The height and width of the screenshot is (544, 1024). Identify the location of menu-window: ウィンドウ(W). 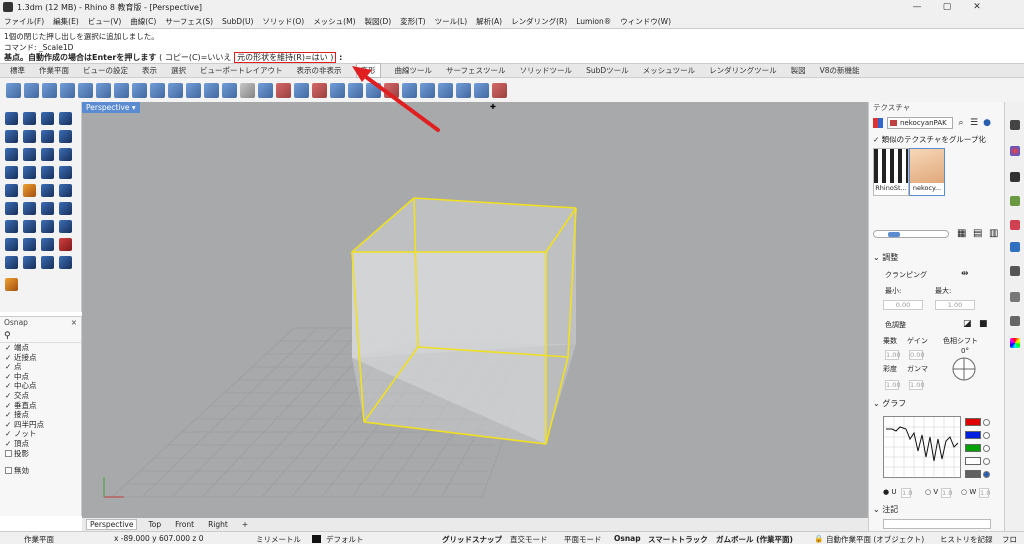
(645, 21).